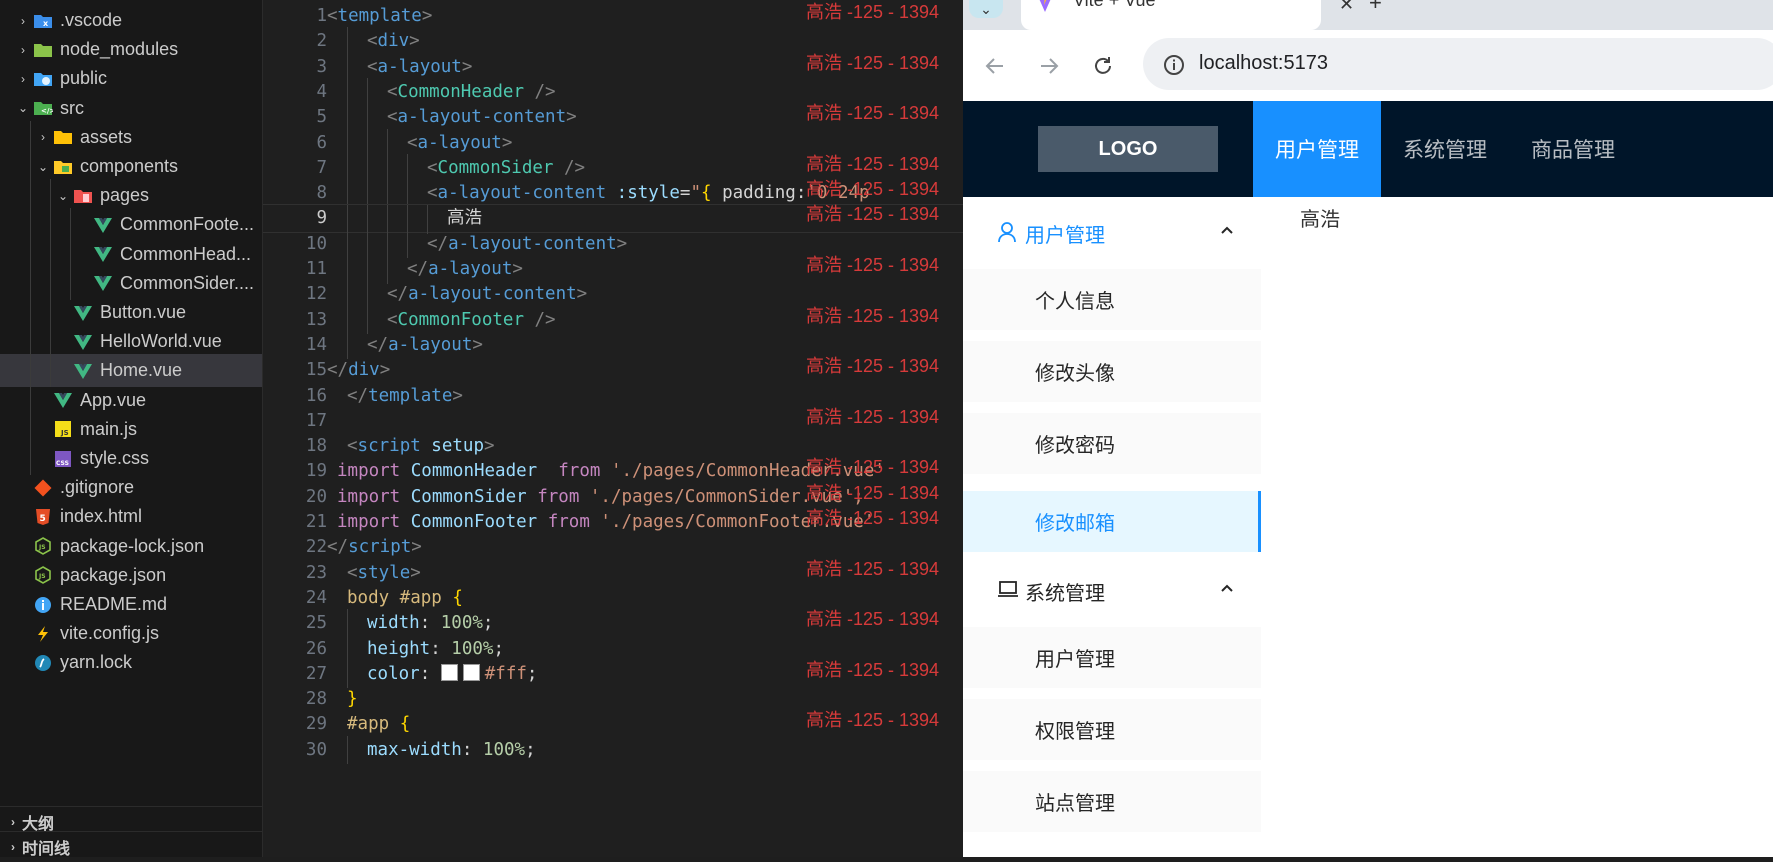  I want to click on code-line: 27 color: #fff; 高浩 -125 - 1394, so click(613, 674).